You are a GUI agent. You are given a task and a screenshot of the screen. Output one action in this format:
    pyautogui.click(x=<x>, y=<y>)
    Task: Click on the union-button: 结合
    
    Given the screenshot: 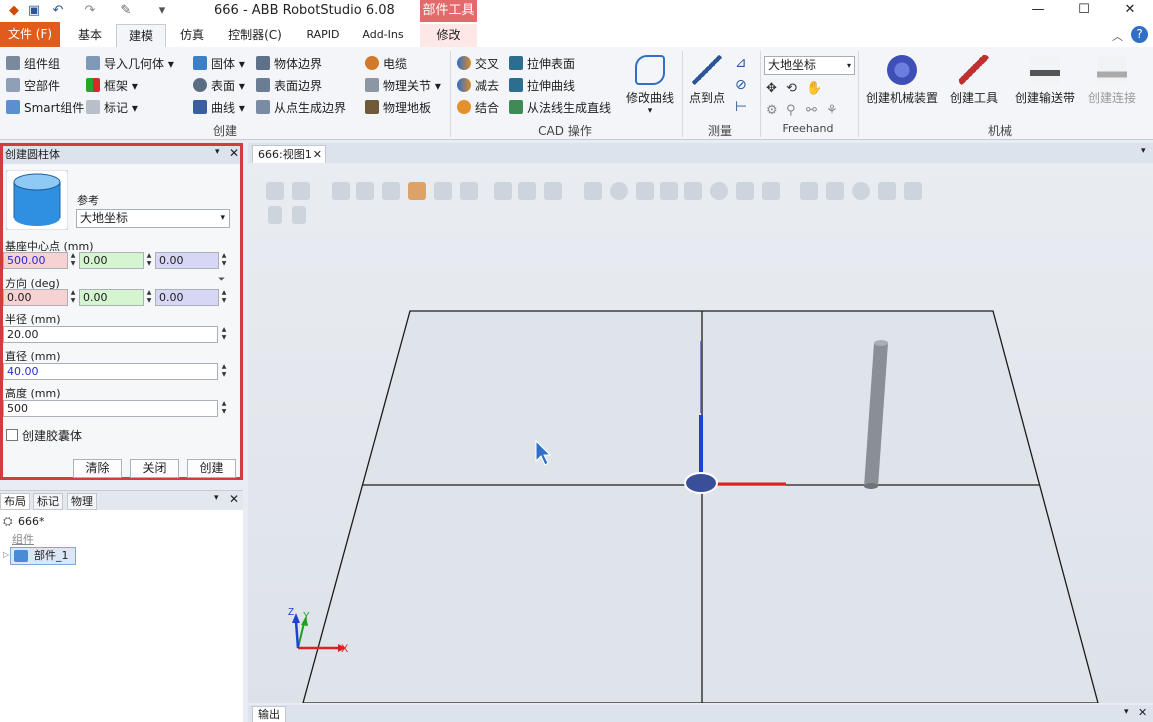 What is the action you would take?
    pyautogui.click(x=478, y=108)
    